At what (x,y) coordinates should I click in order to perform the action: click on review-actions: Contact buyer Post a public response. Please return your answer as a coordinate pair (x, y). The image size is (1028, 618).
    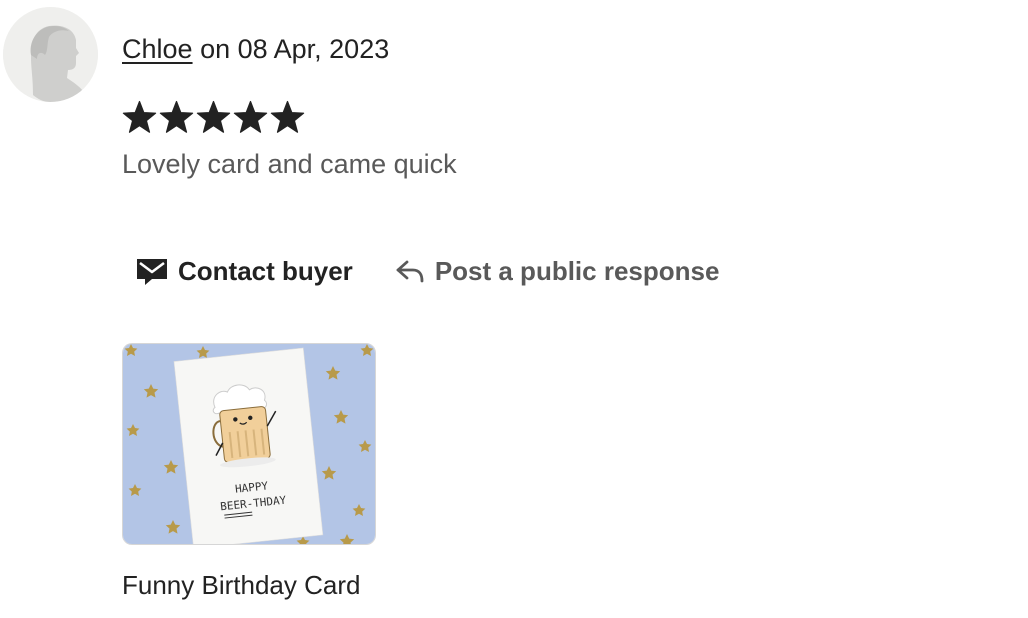
    Looking at the image, I should click on (427, 271).